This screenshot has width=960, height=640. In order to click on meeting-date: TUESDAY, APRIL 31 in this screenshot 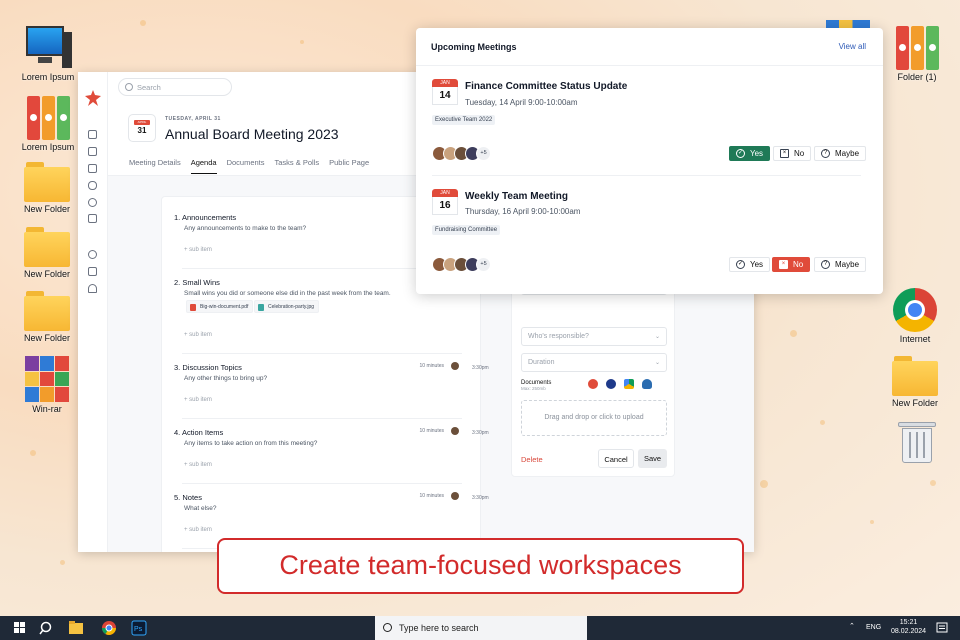, I will do `click(193, 119)`.